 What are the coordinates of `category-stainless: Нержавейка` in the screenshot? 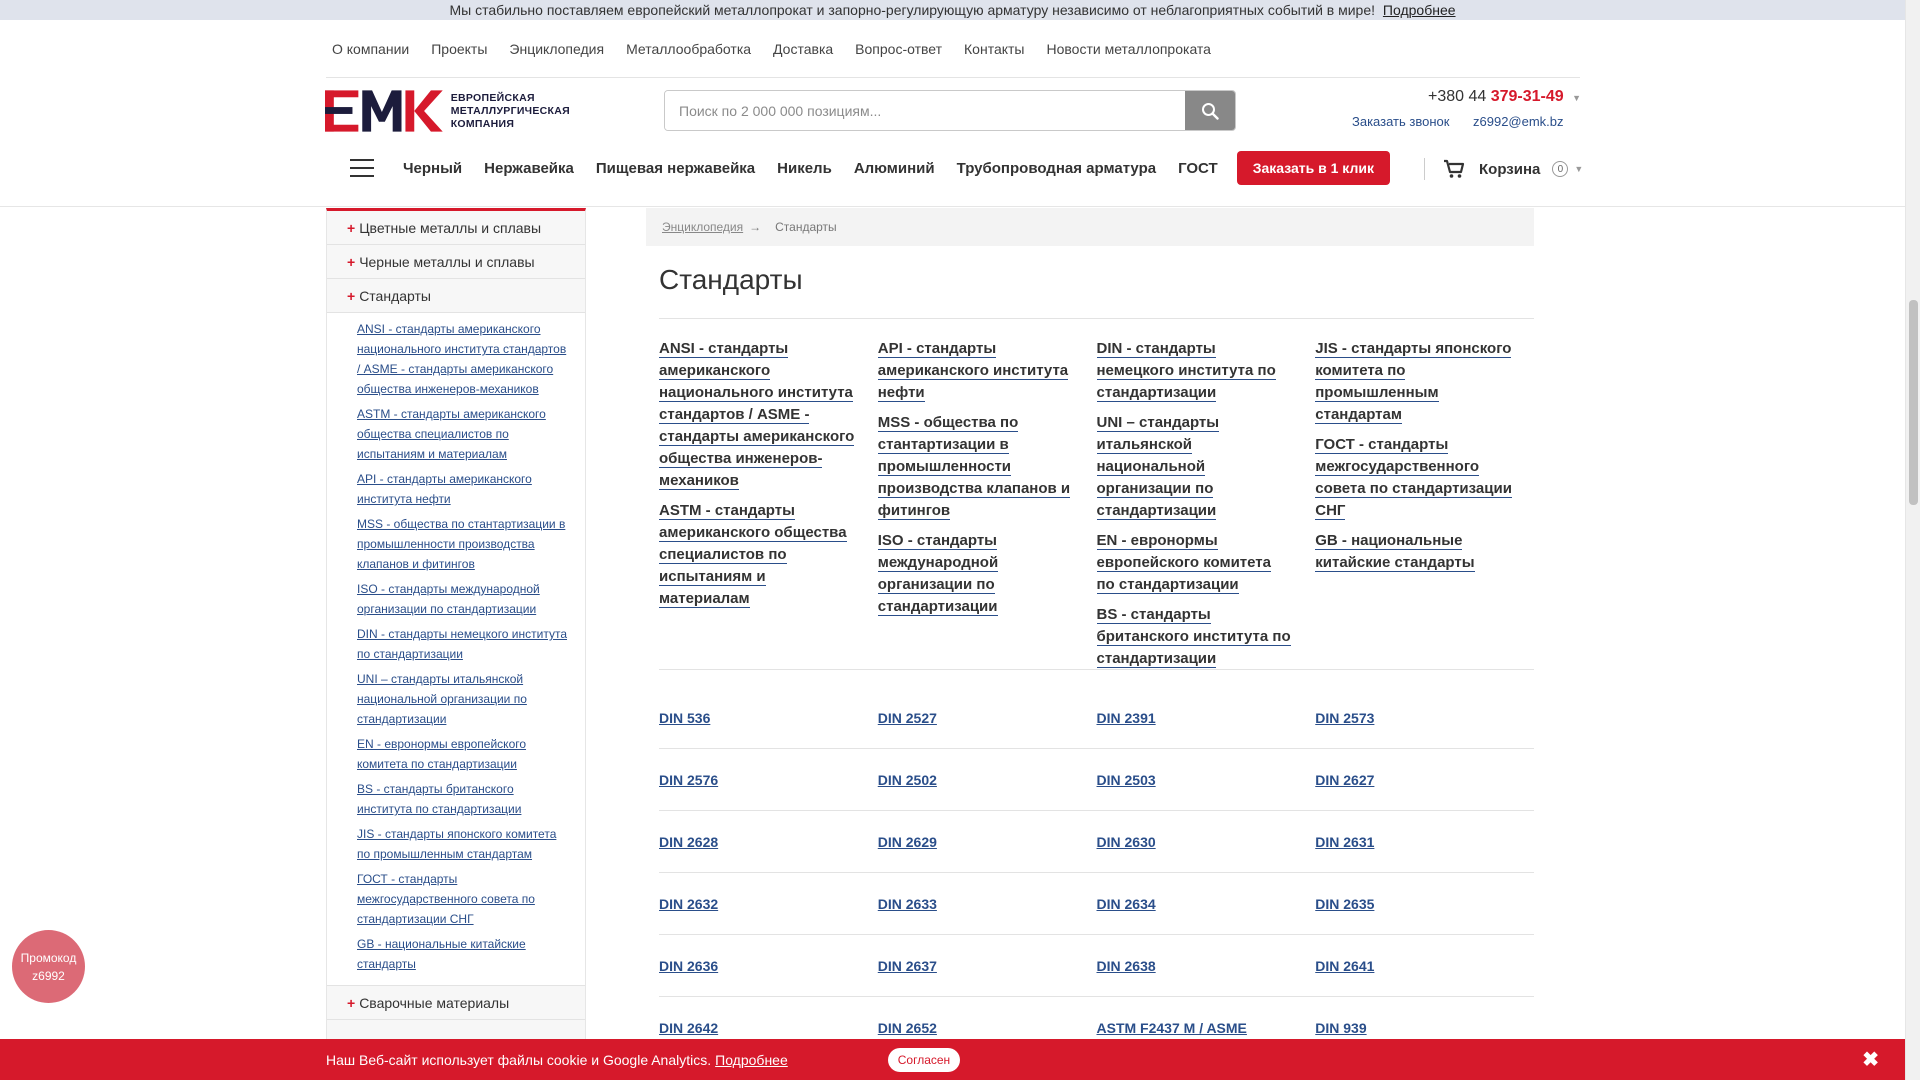 It's located at (529, 168).